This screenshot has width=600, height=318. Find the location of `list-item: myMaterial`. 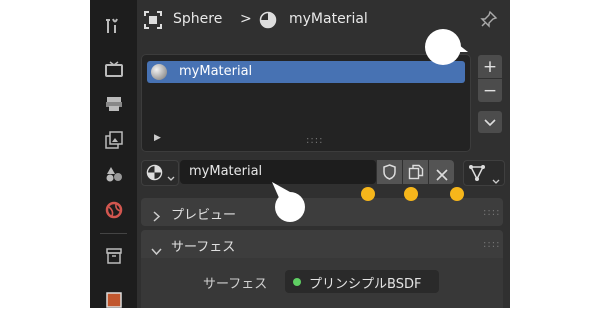

list-item: myMaterial is located at coordinates (306, 72).